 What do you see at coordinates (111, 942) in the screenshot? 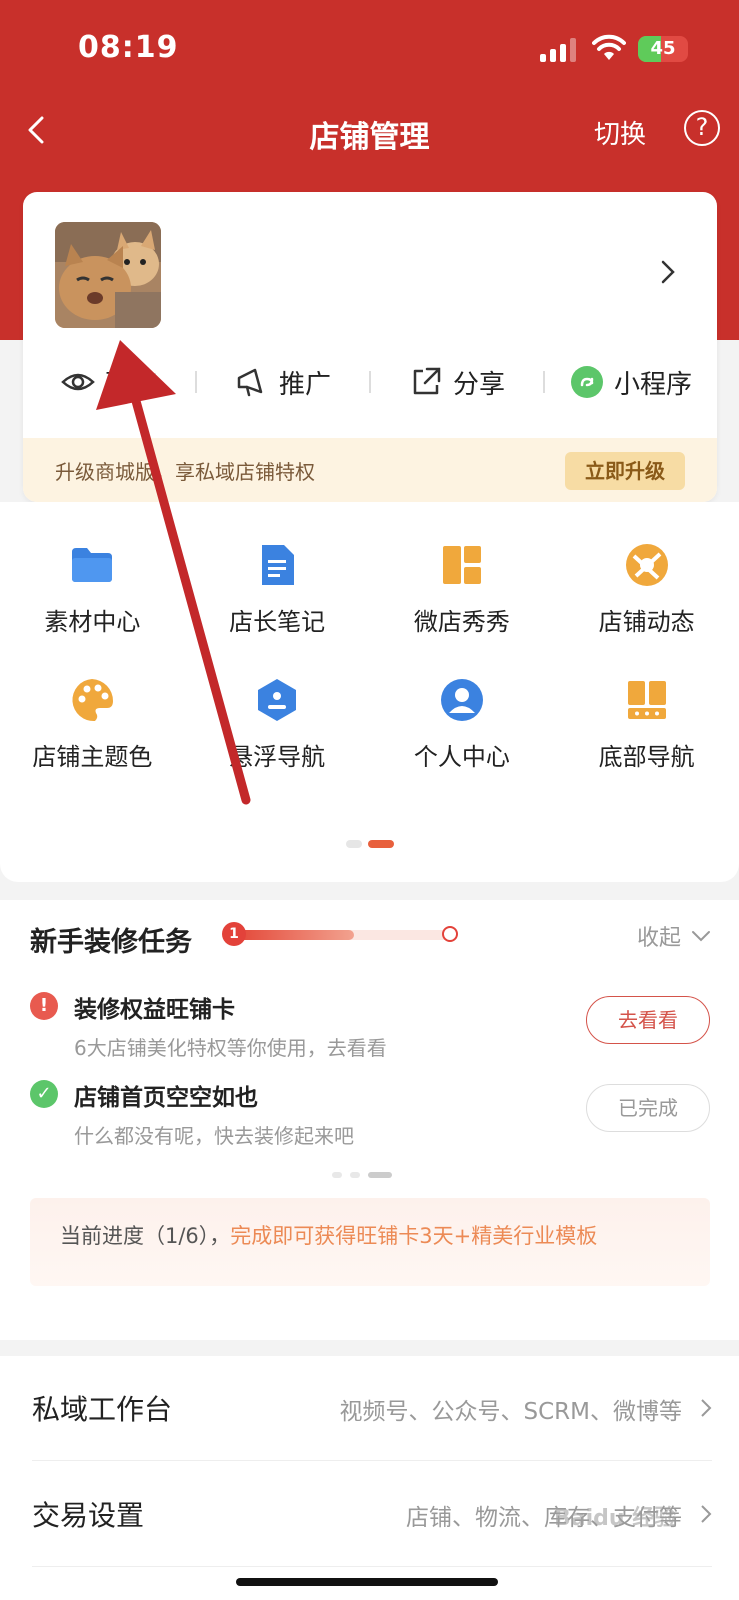
I see `task-section-title: 新手装修任务` at bounding box center [111, 942].